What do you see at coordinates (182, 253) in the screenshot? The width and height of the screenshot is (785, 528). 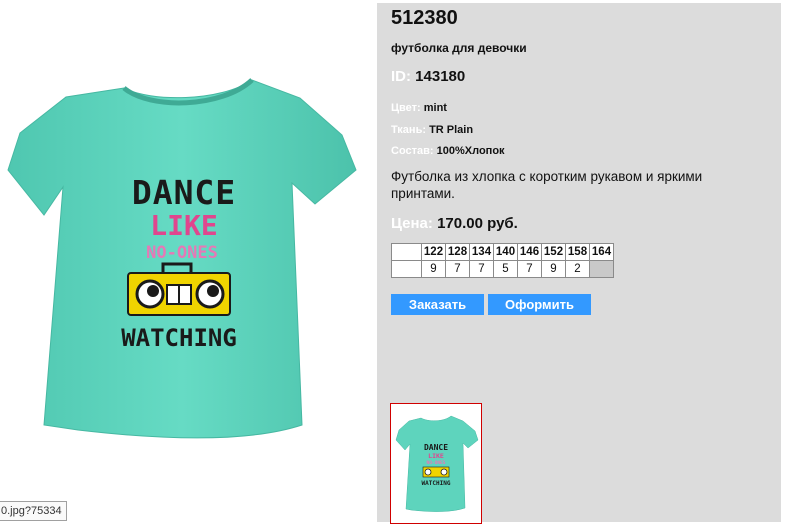 I see `print-line-3: NO-ONES` at bounding box center [182, 253].